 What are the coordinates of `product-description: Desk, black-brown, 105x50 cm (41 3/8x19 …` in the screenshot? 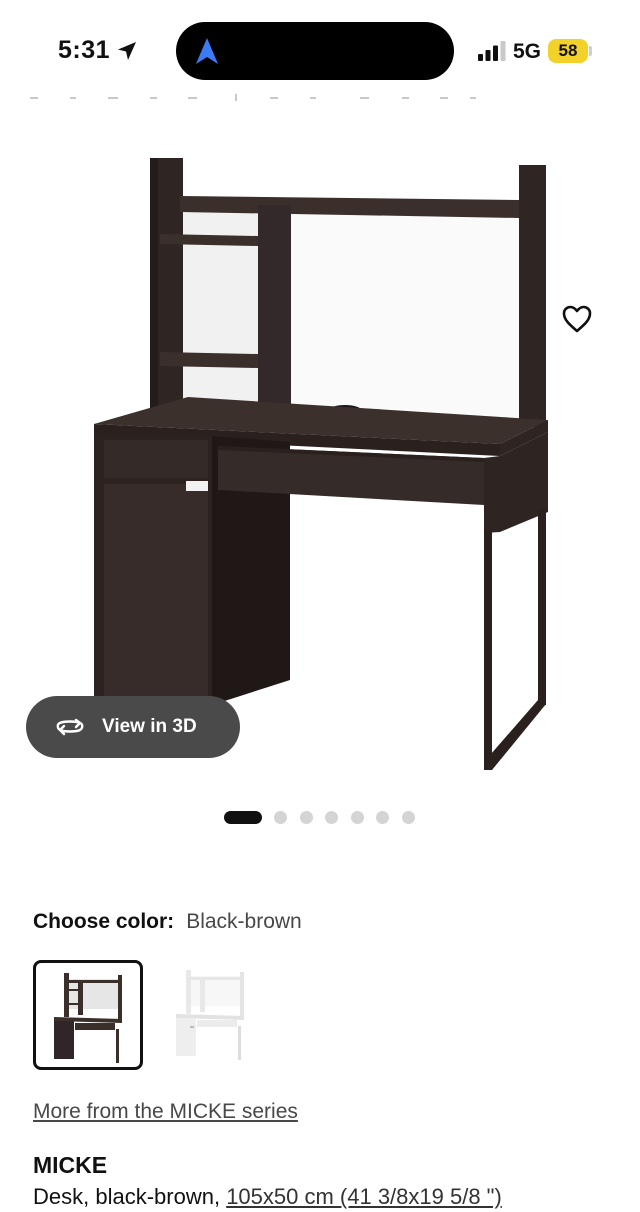 It's located at (267, 1197).